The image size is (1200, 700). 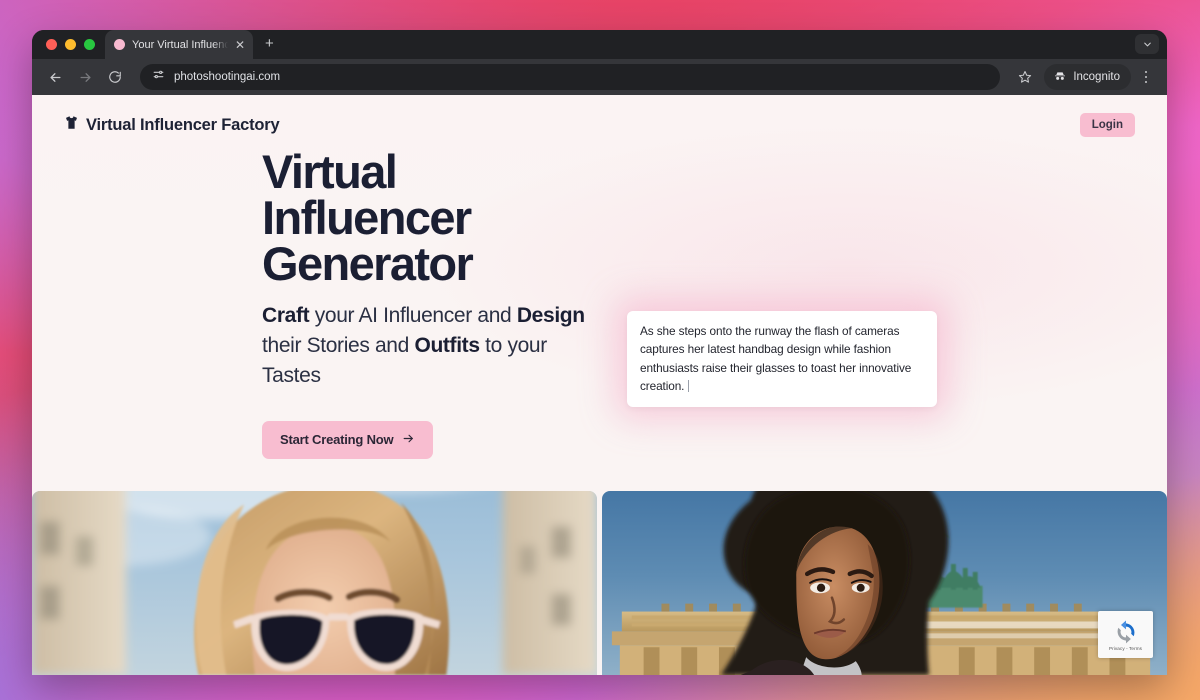 What do you see at coordinates (367, 218) in the screenshot?
I see `hero-title-line-2: Influencer` at bounding box center [367, 218].